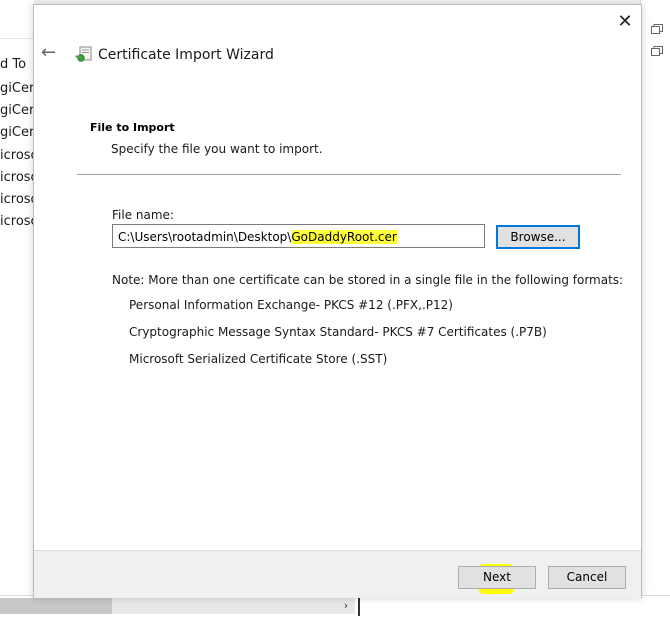 Image resolution: width=670 pixels, height=621 pixels. I want to click on file-name-label: File name:, so click(143, 215).